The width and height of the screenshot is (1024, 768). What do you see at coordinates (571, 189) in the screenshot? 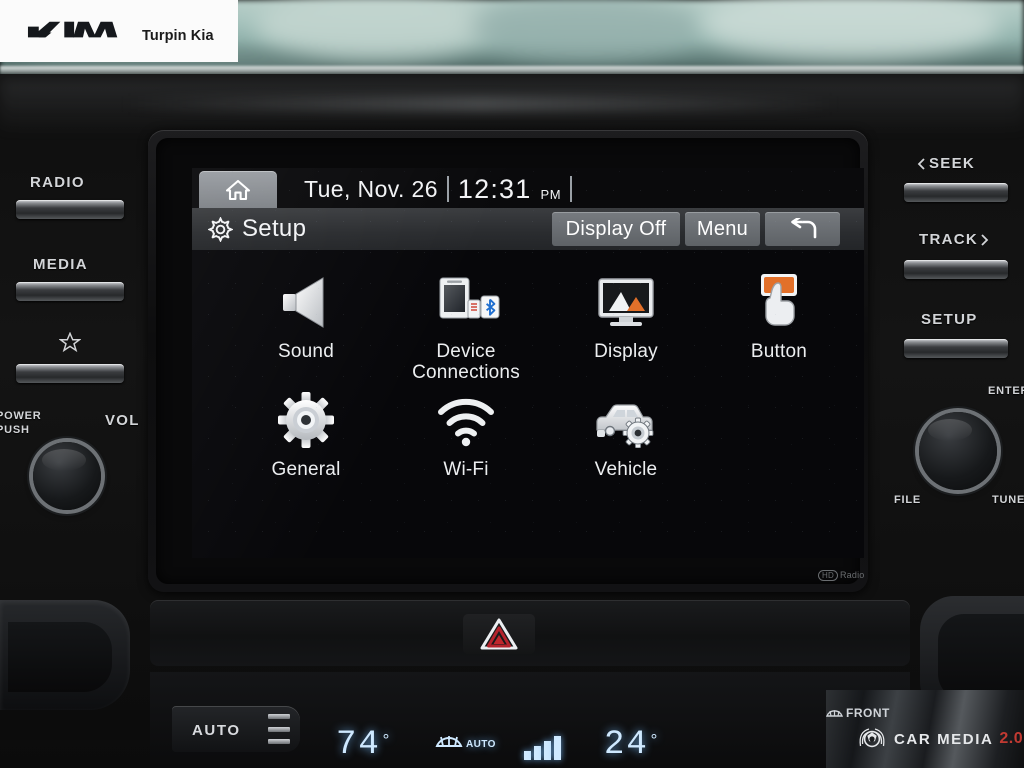
I see `time-end-separator` at bounding box center [571, 189].